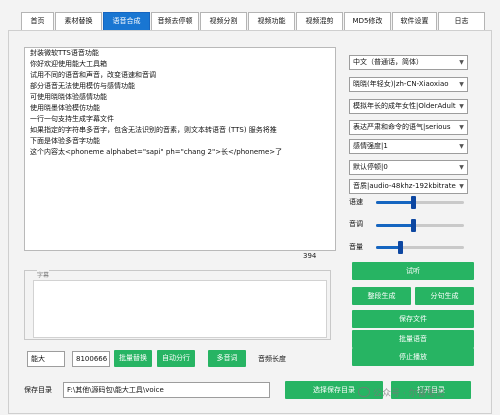 This screenshot has width=500, height=415. I want to click on subtitle-group: 字幕, so click(177, 305).